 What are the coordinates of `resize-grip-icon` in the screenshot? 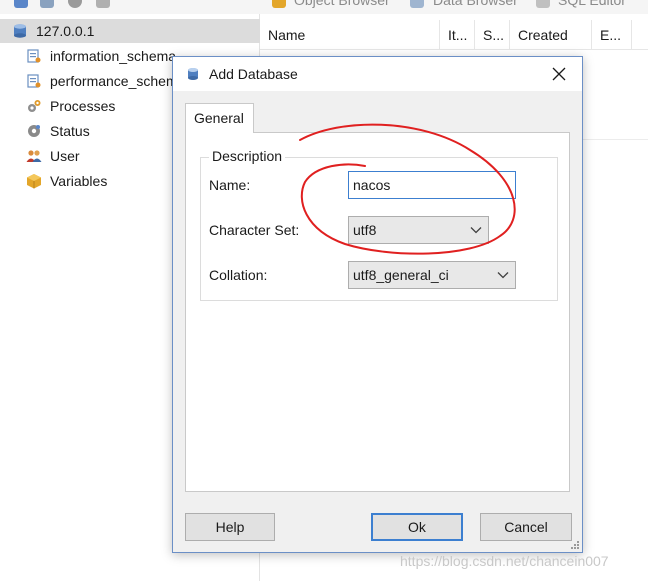 It's located at (575, 545).